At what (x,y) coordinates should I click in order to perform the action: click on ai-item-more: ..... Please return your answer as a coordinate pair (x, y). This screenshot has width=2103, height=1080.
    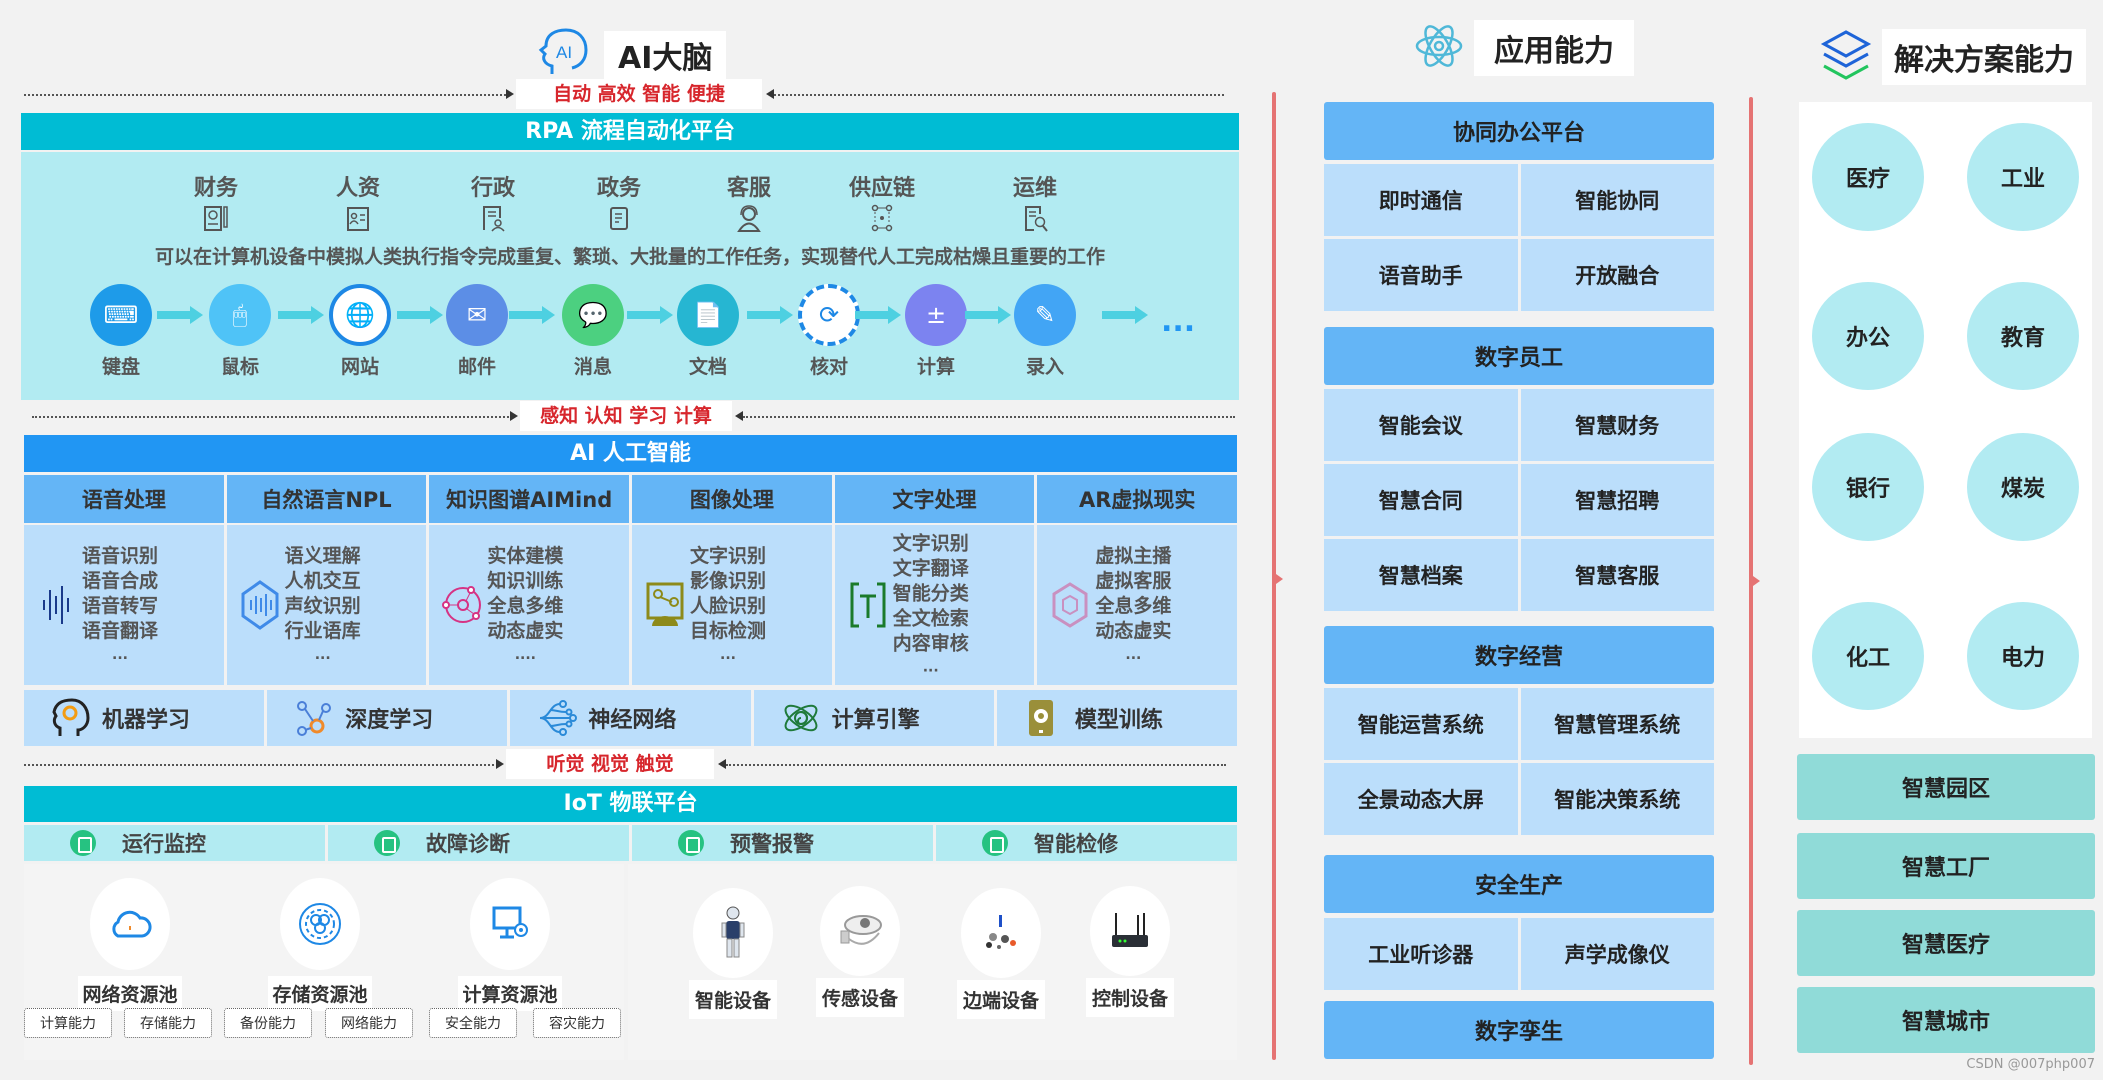
    Looking at the image, I should click on (525, 655).